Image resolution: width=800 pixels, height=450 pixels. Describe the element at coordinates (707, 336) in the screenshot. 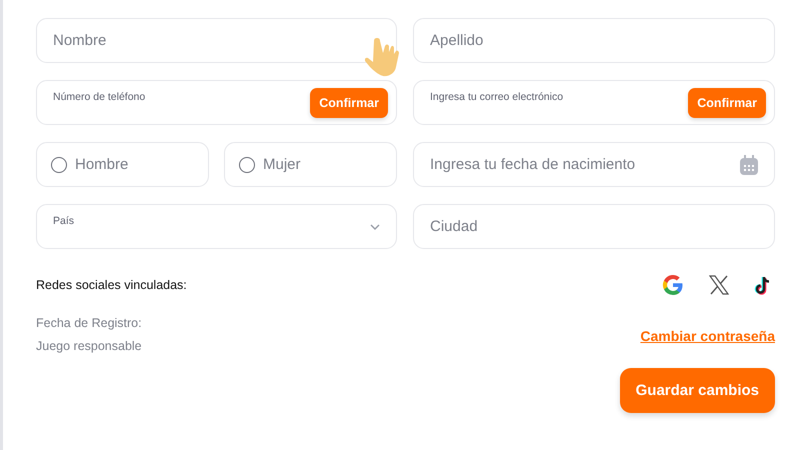

I see `change-password-link: Cambiar contraseña` at that location.